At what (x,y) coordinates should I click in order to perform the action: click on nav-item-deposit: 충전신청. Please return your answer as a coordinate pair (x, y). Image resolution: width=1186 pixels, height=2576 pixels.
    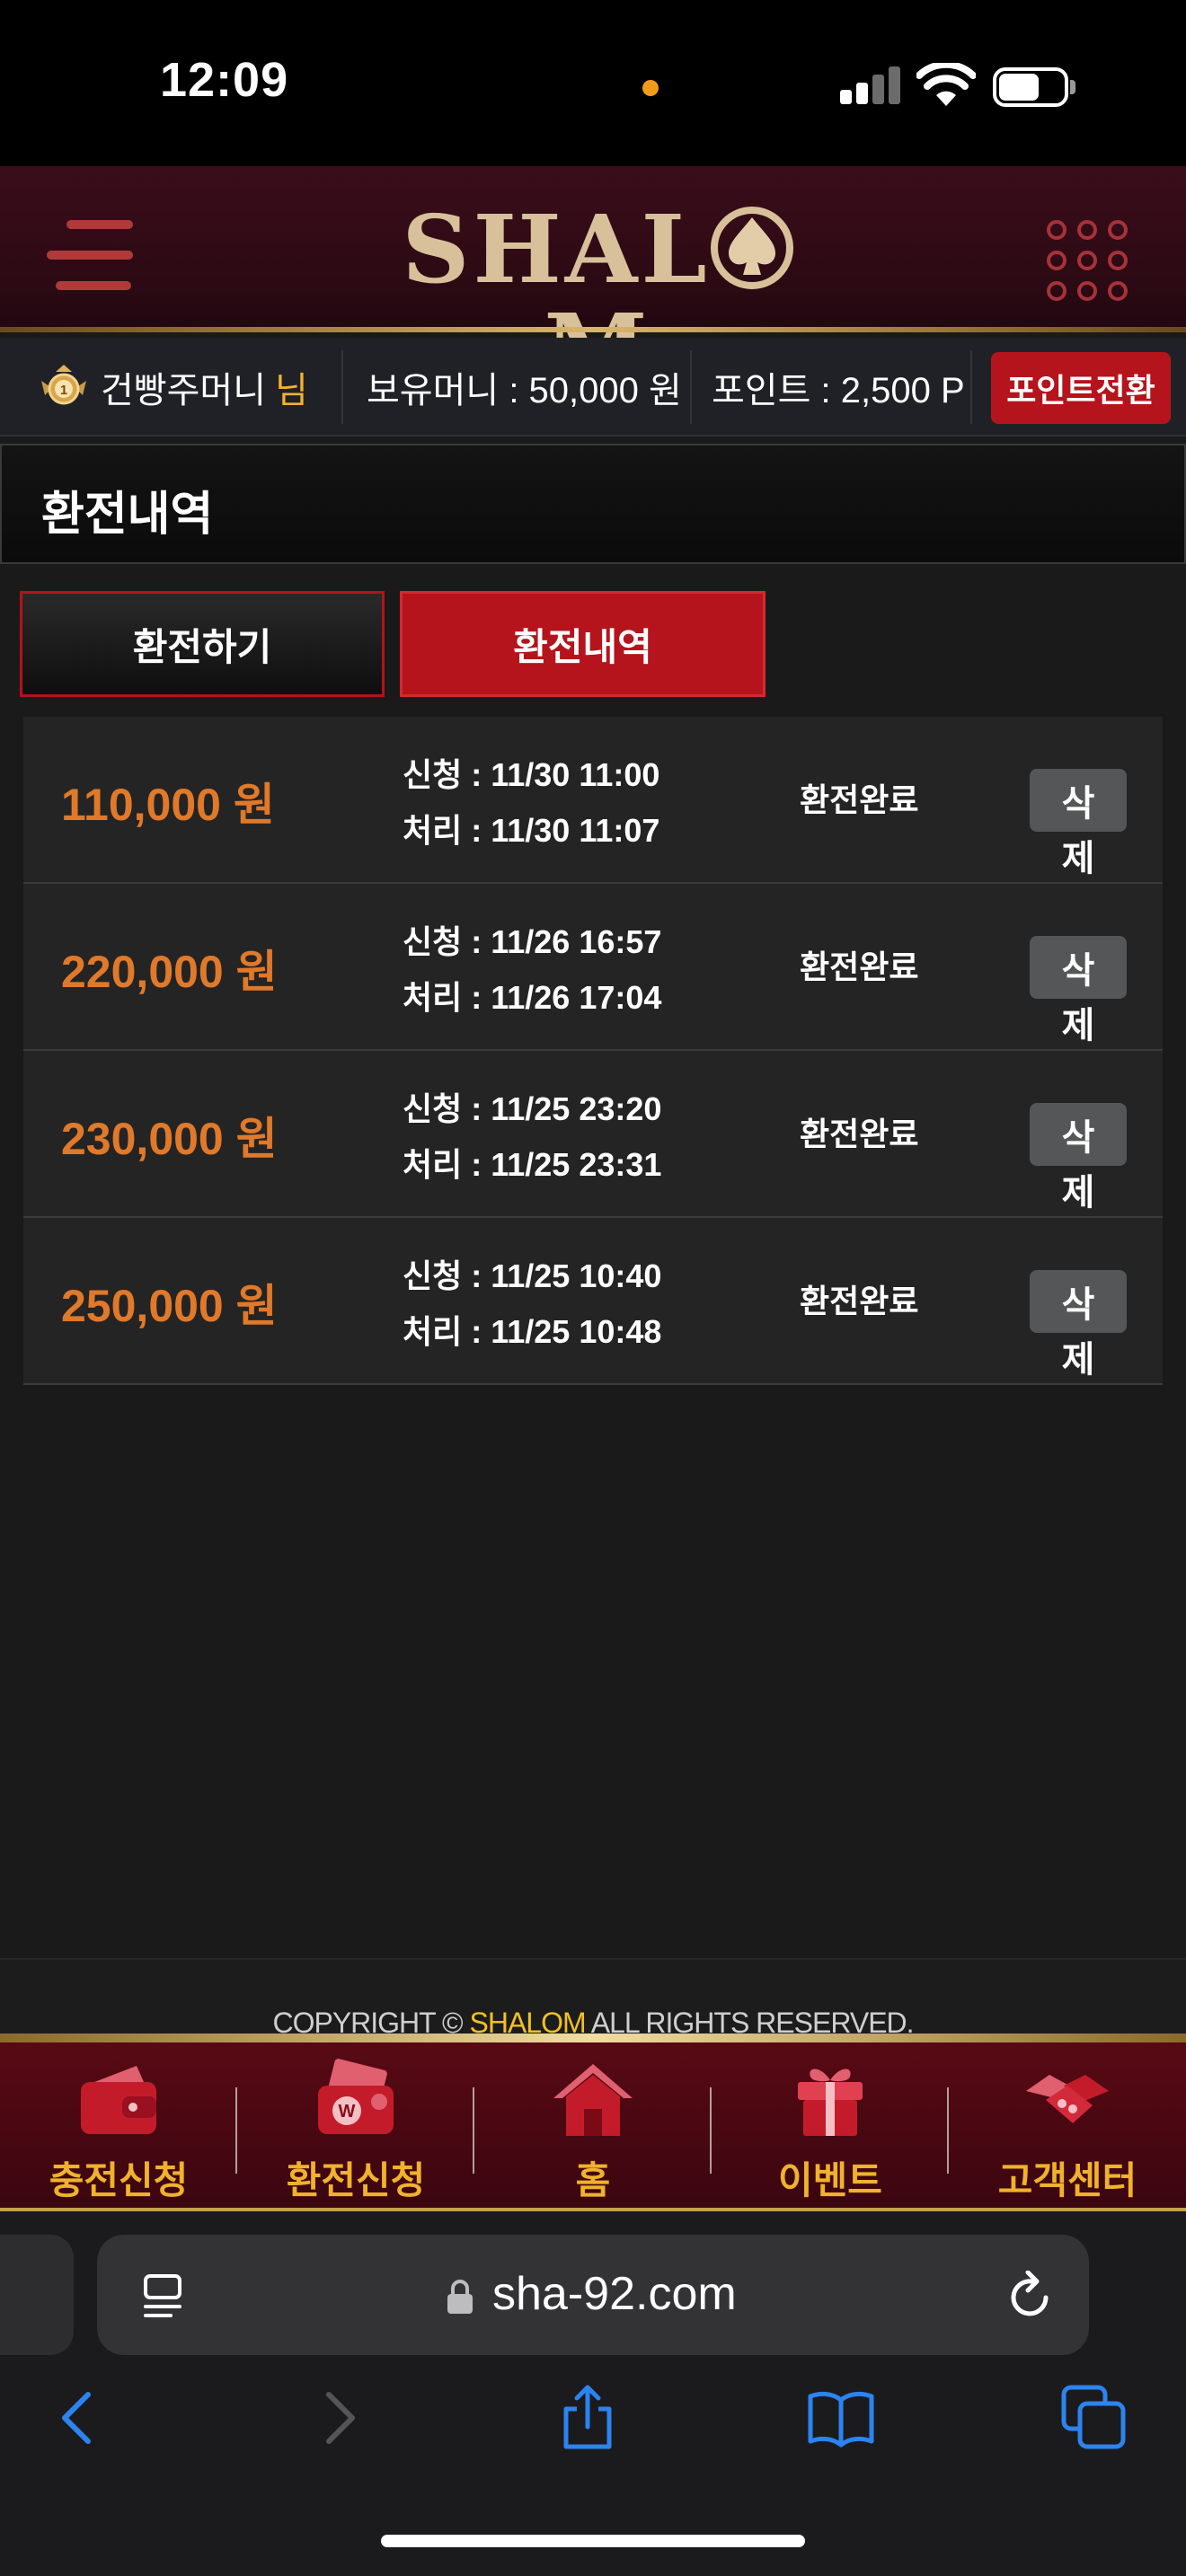
    Looking at the image, I should click on (118, 2129).